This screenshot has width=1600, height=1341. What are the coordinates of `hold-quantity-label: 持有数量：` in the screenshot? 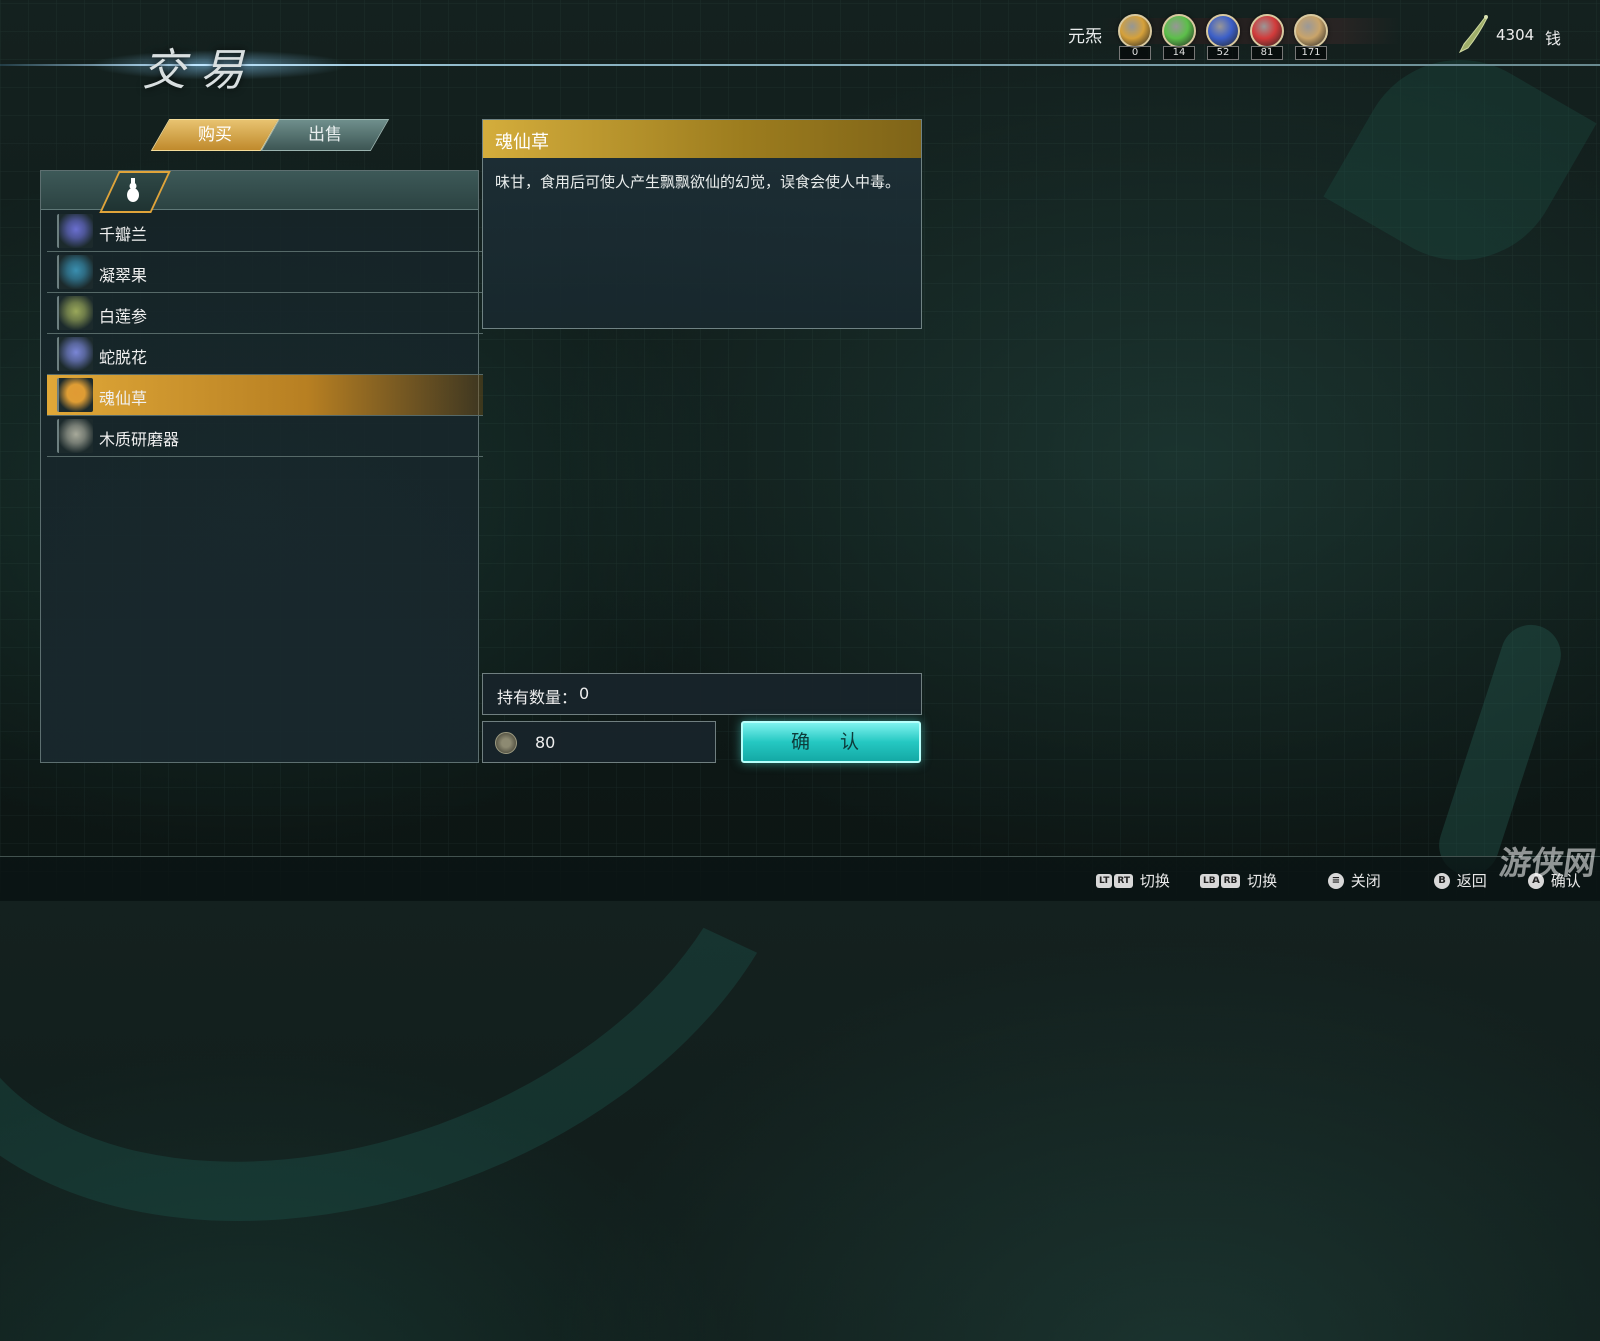 It's located at (537, 697).